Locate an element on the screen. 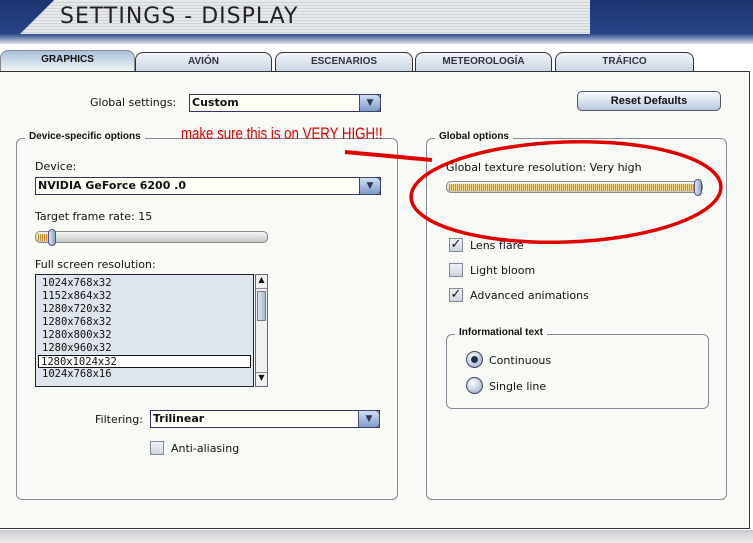 Image resolution: width=753 pixels, height=543 pixels. light-bloom-checkbox is located at coordinates (456, 270).